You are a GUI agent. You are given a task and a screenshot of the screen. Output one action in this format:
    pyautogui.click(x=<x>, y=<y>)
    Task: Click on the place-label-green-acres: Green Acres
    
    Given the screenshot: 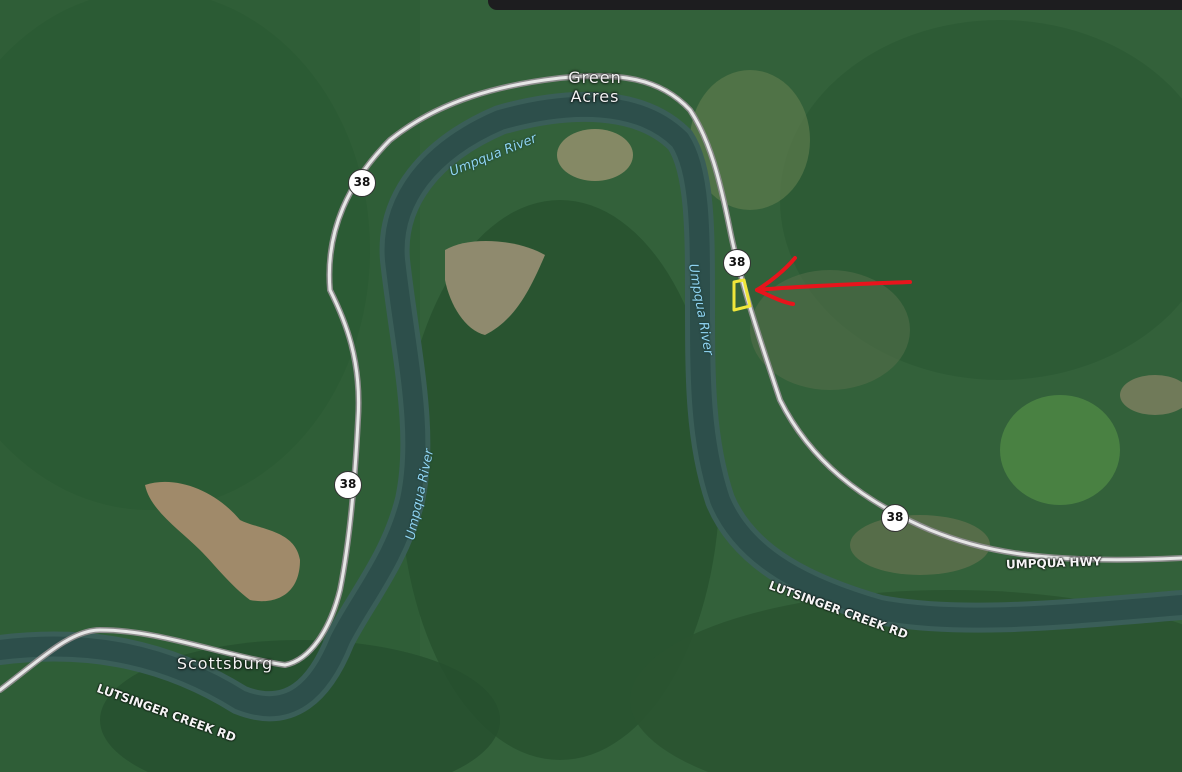 What is the action you would take?
    pyautogui.click(x=595, y=87)
    